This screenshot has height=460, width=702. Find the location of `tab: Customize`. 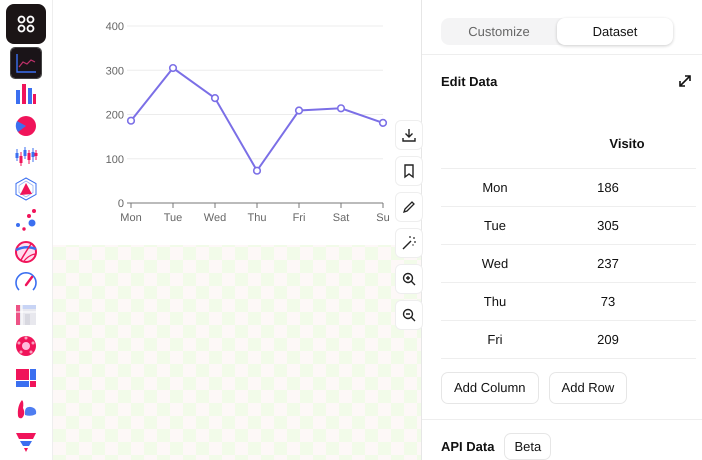

tab: Customize is located at coordinates (499, 31).